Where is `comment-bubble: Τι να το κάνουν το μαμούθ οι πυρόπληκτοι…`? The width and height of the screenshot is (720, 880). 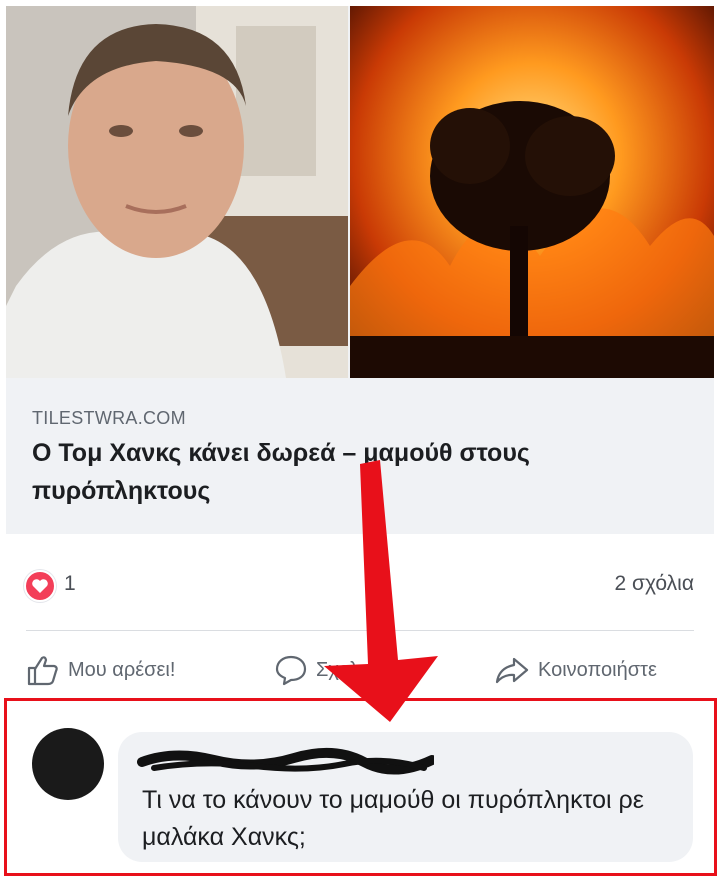 comment-bubble: Τι να το κάνουν το μαμούθ οι πυρόπληκτοι… is located at coordinates (405, 797).